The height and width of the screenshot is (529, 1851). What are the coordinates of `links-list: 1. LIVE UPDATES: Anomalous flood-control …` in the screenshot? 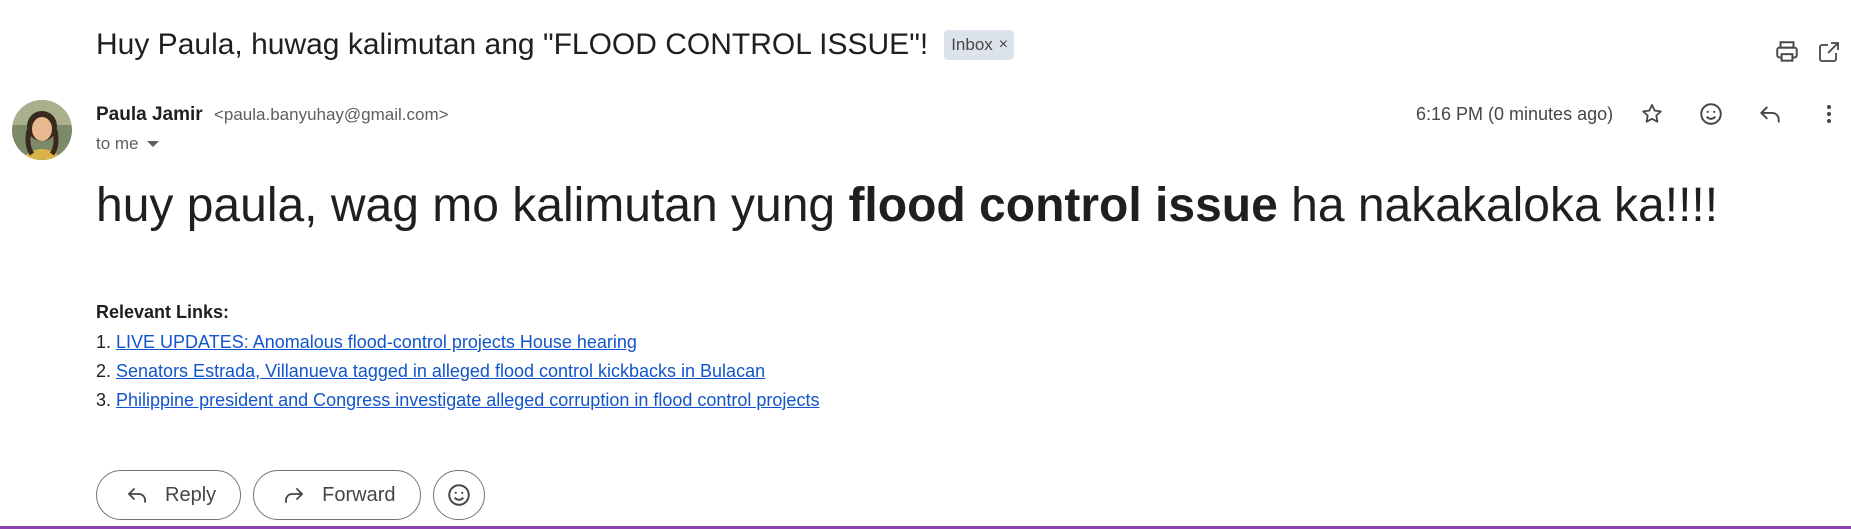 It's located at (457, 374).